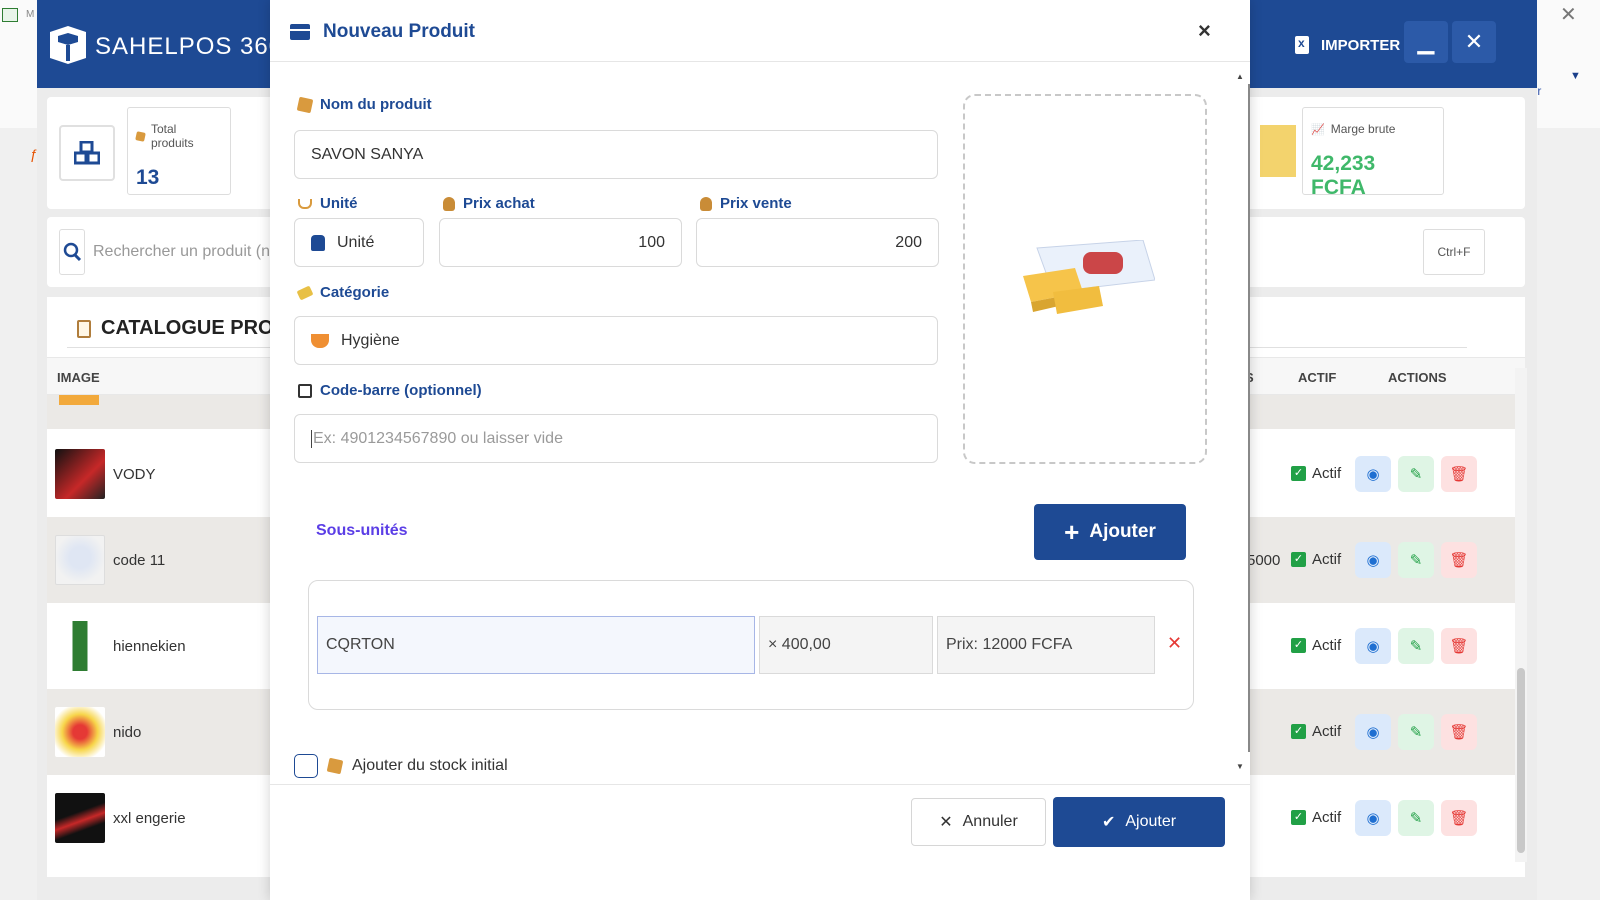  What do you see at coordinates (305, 292) in the screenshot?
I see `tag-icon` at bounding box center [305, 292].